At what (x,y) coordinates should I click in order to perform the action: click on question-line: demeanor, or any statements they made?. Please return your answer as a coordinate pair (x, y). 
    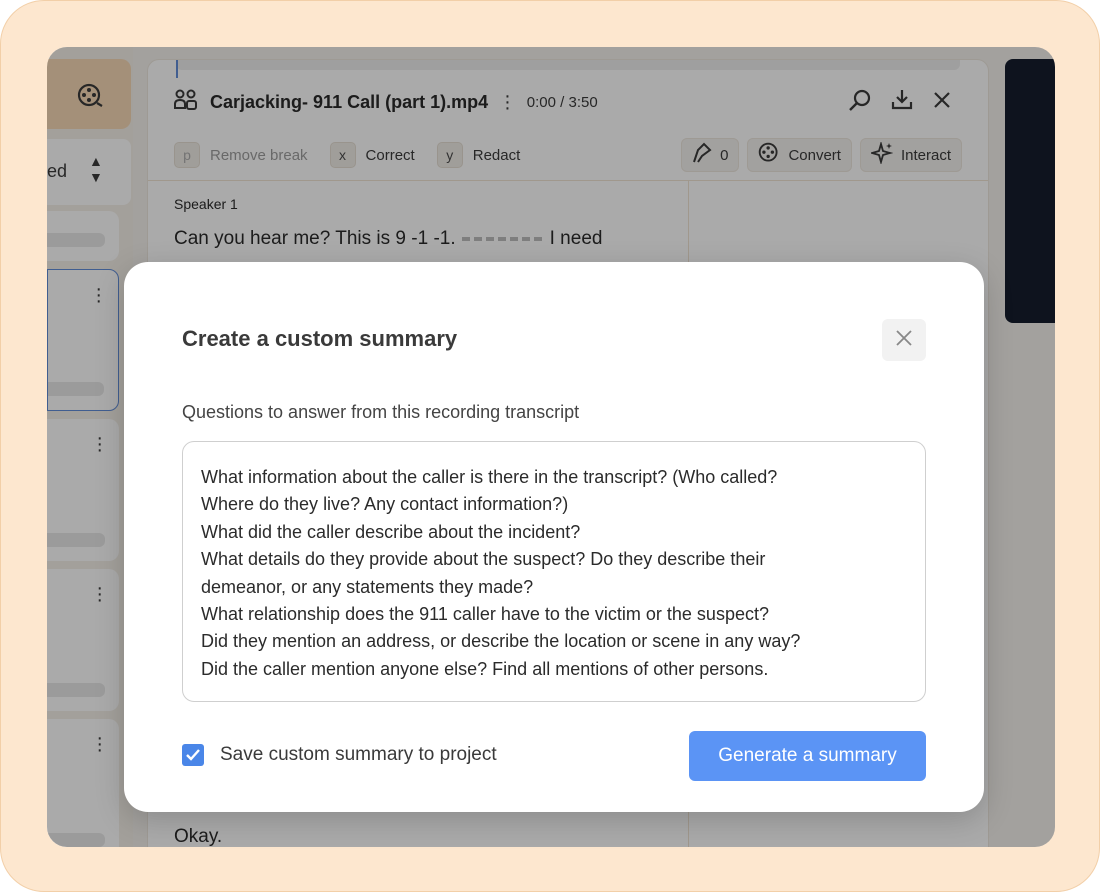
    Looking at the image, I should click on (367, 586).